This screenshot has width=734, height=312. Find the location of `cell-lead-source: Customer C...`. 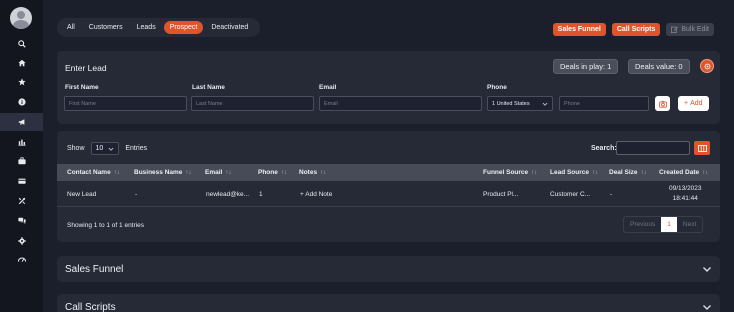

cell-lead-source: Customer C... is located at coordinates (570, 194).